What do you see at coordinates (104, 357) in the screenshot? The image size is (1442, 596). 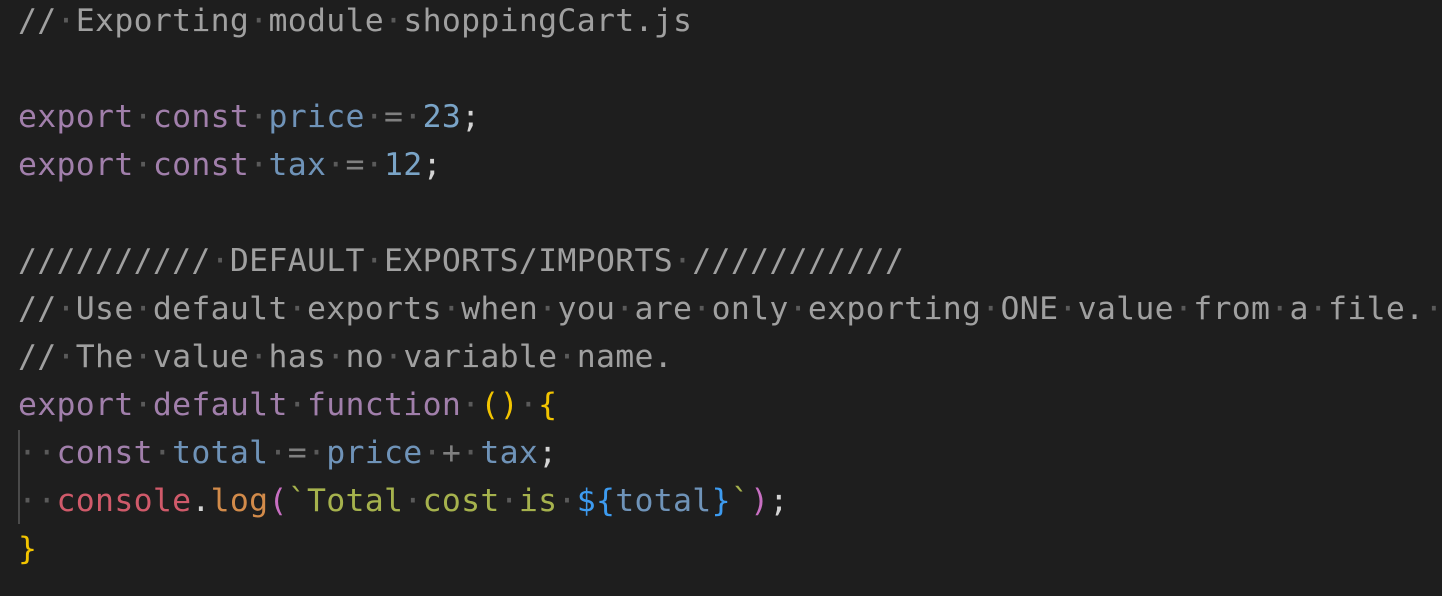 I see `code-token: The` at bounding box center [104, 357].